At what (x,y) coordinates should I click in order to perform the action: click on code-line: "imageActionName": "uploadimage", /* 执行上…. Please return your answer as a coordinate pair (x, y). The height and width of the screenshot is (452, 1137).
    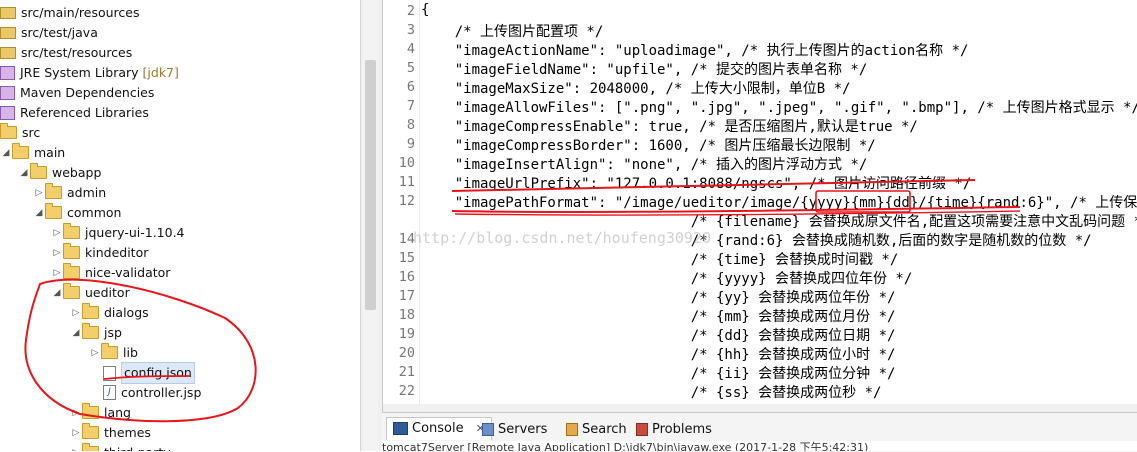
    Looking at the image, I should click on (695, 50).